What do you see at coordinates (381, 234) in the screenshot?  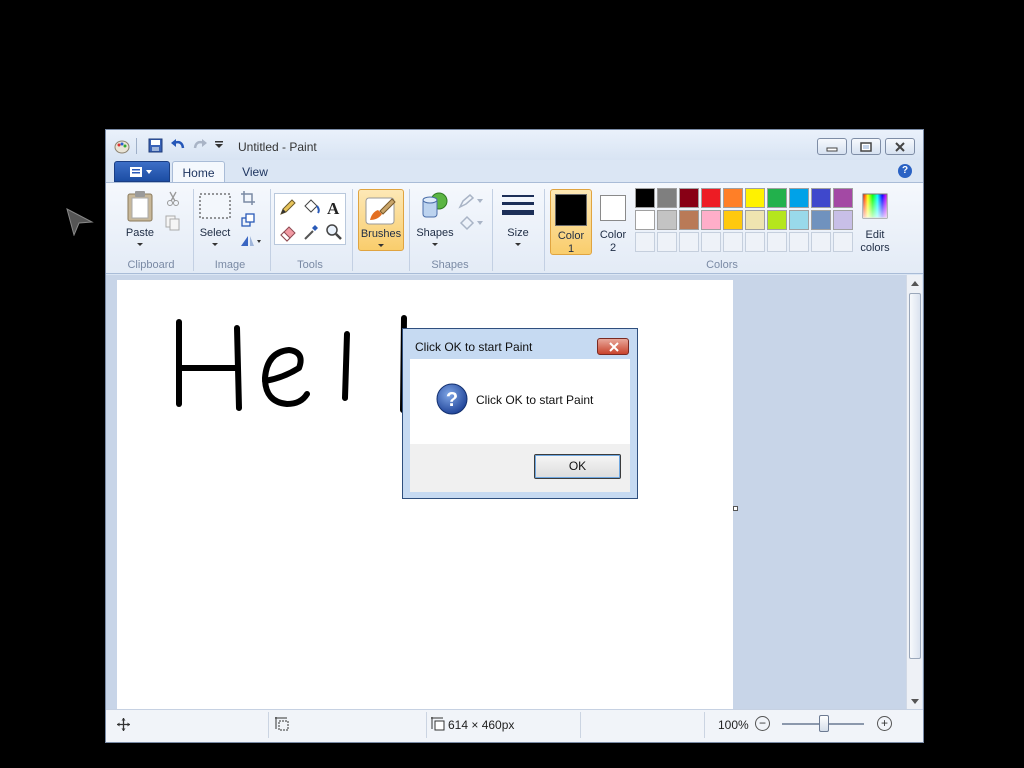 I see `brushes-label: Brushes` at bounding box center [381, 234].